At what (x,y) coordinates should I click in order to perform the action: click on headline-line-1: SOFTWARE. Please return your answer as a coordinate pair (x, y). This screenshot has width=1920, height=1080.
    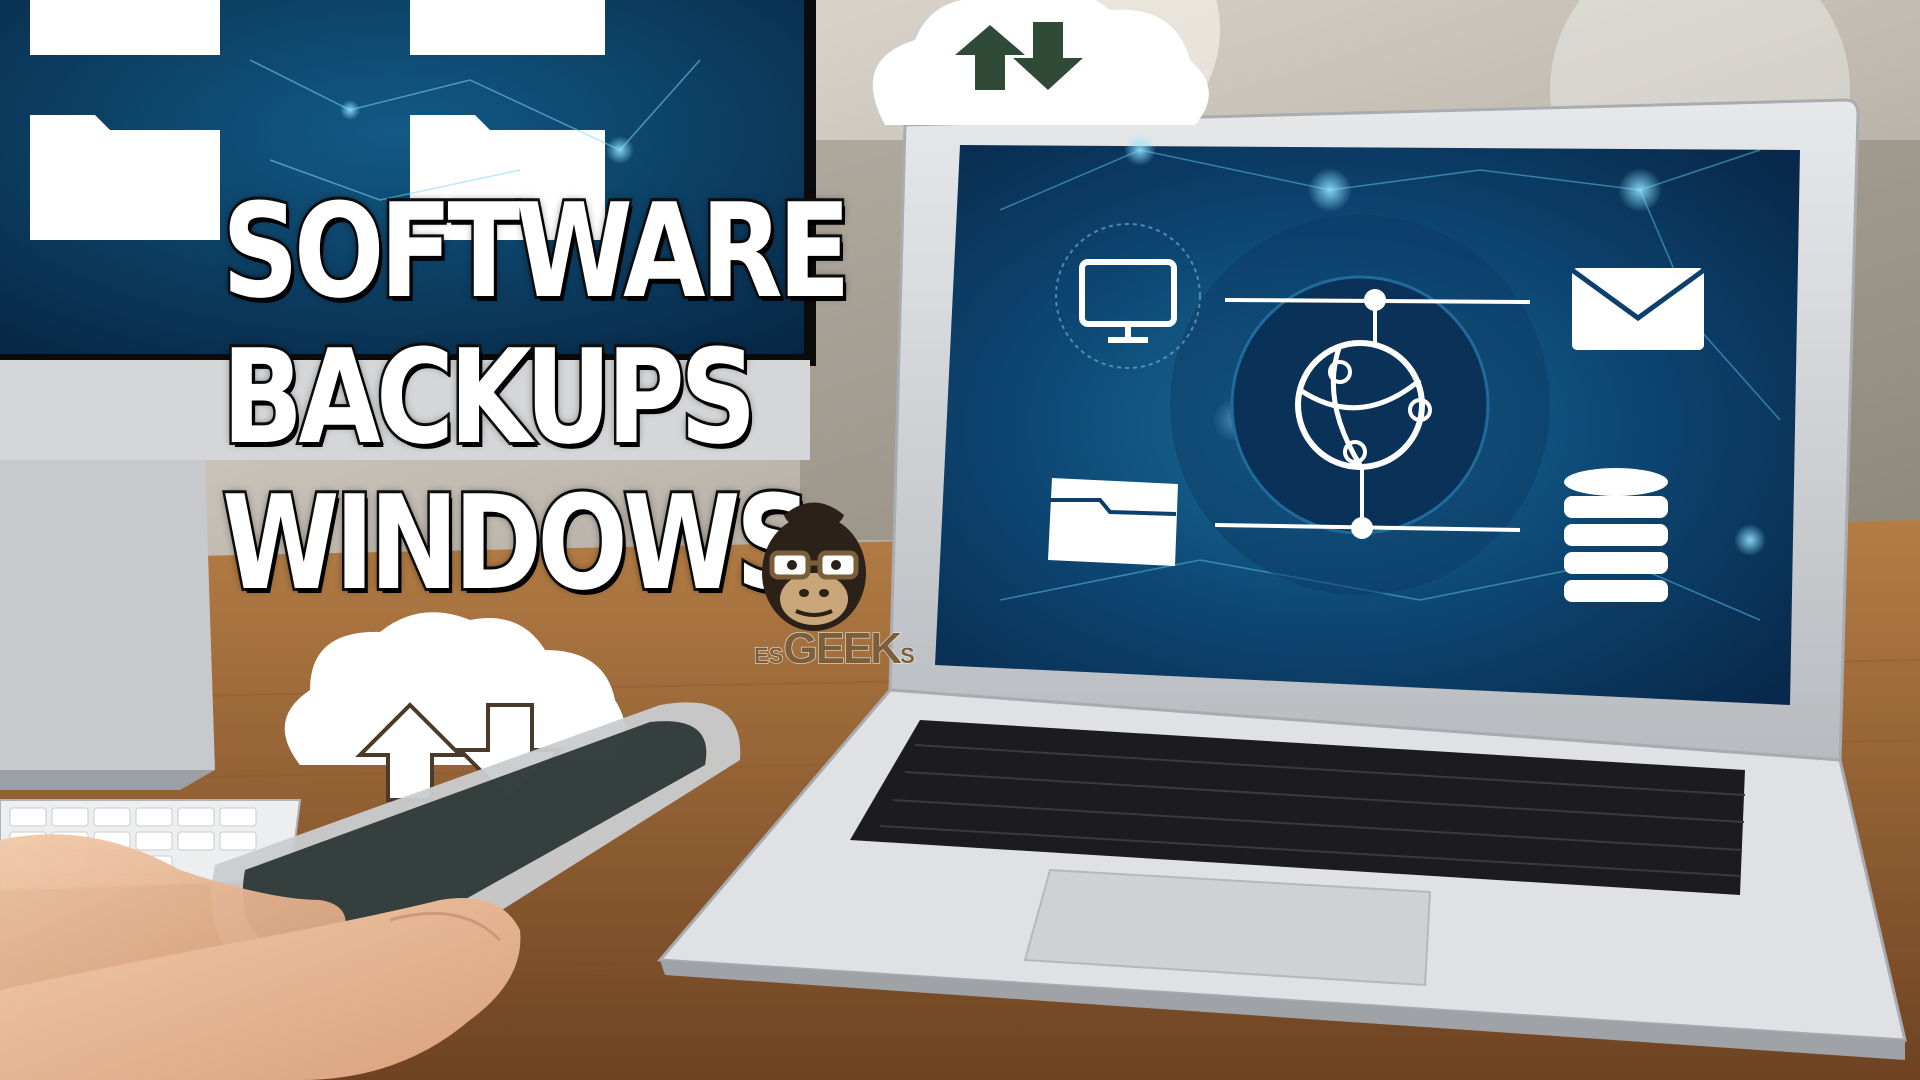
    Looking at the image, I should click on (537, 251).